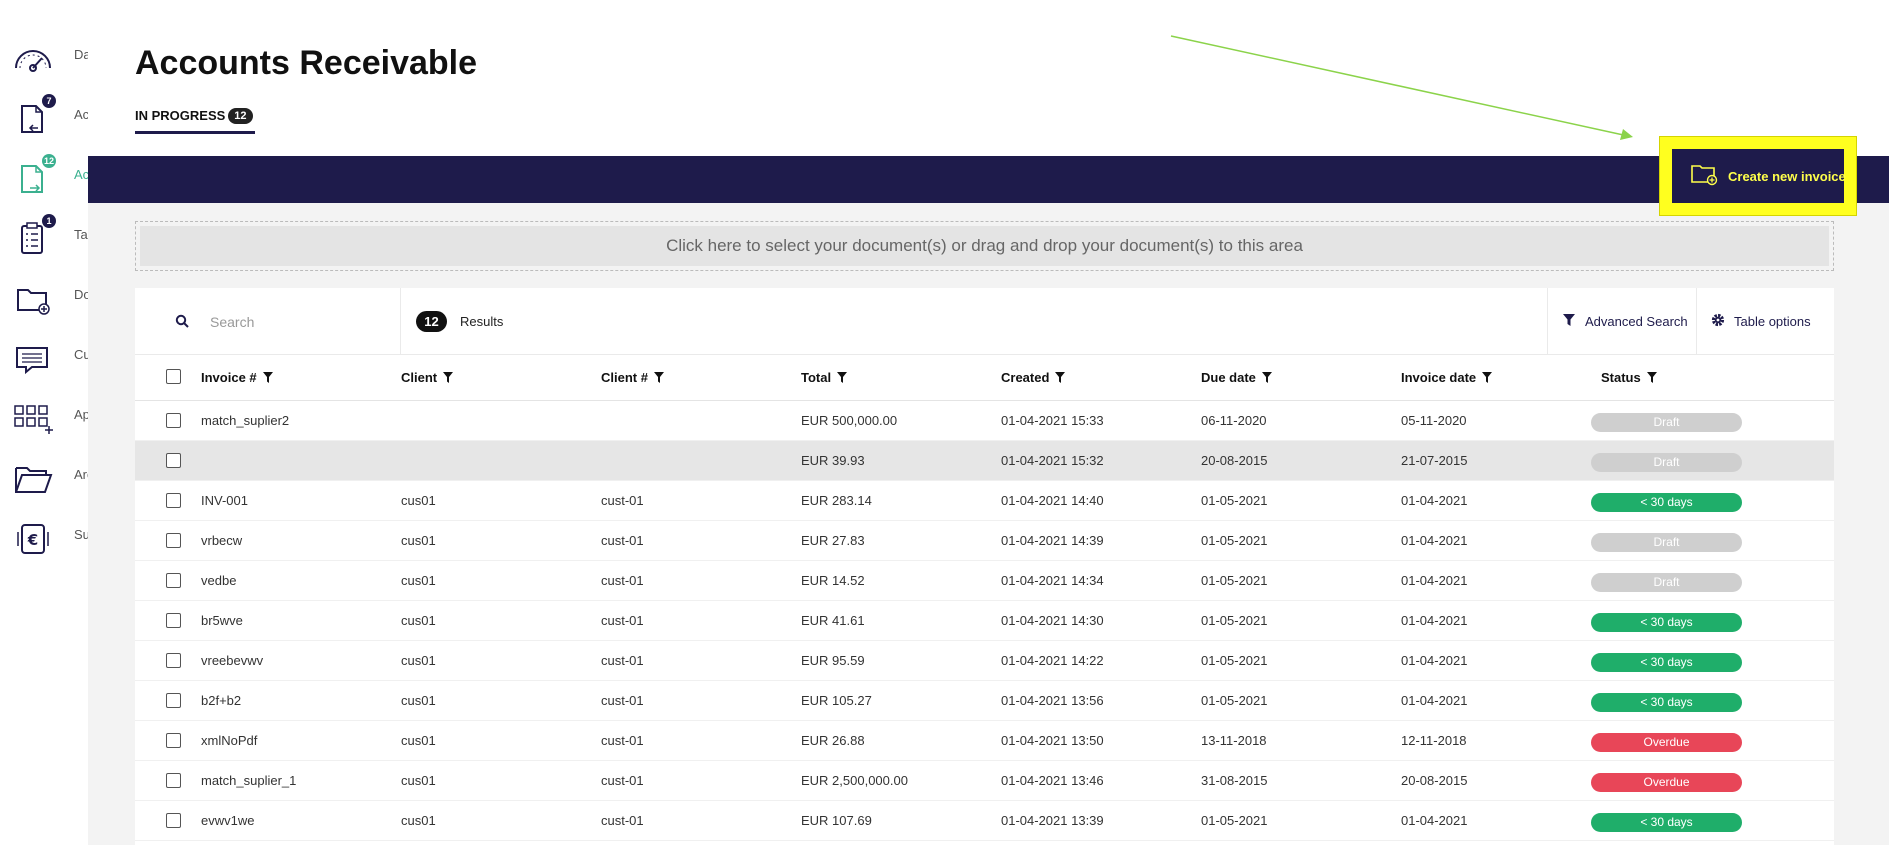 This screenshot has height=848, width=1889. I want to click on gear-icon, so click(1718, 321).